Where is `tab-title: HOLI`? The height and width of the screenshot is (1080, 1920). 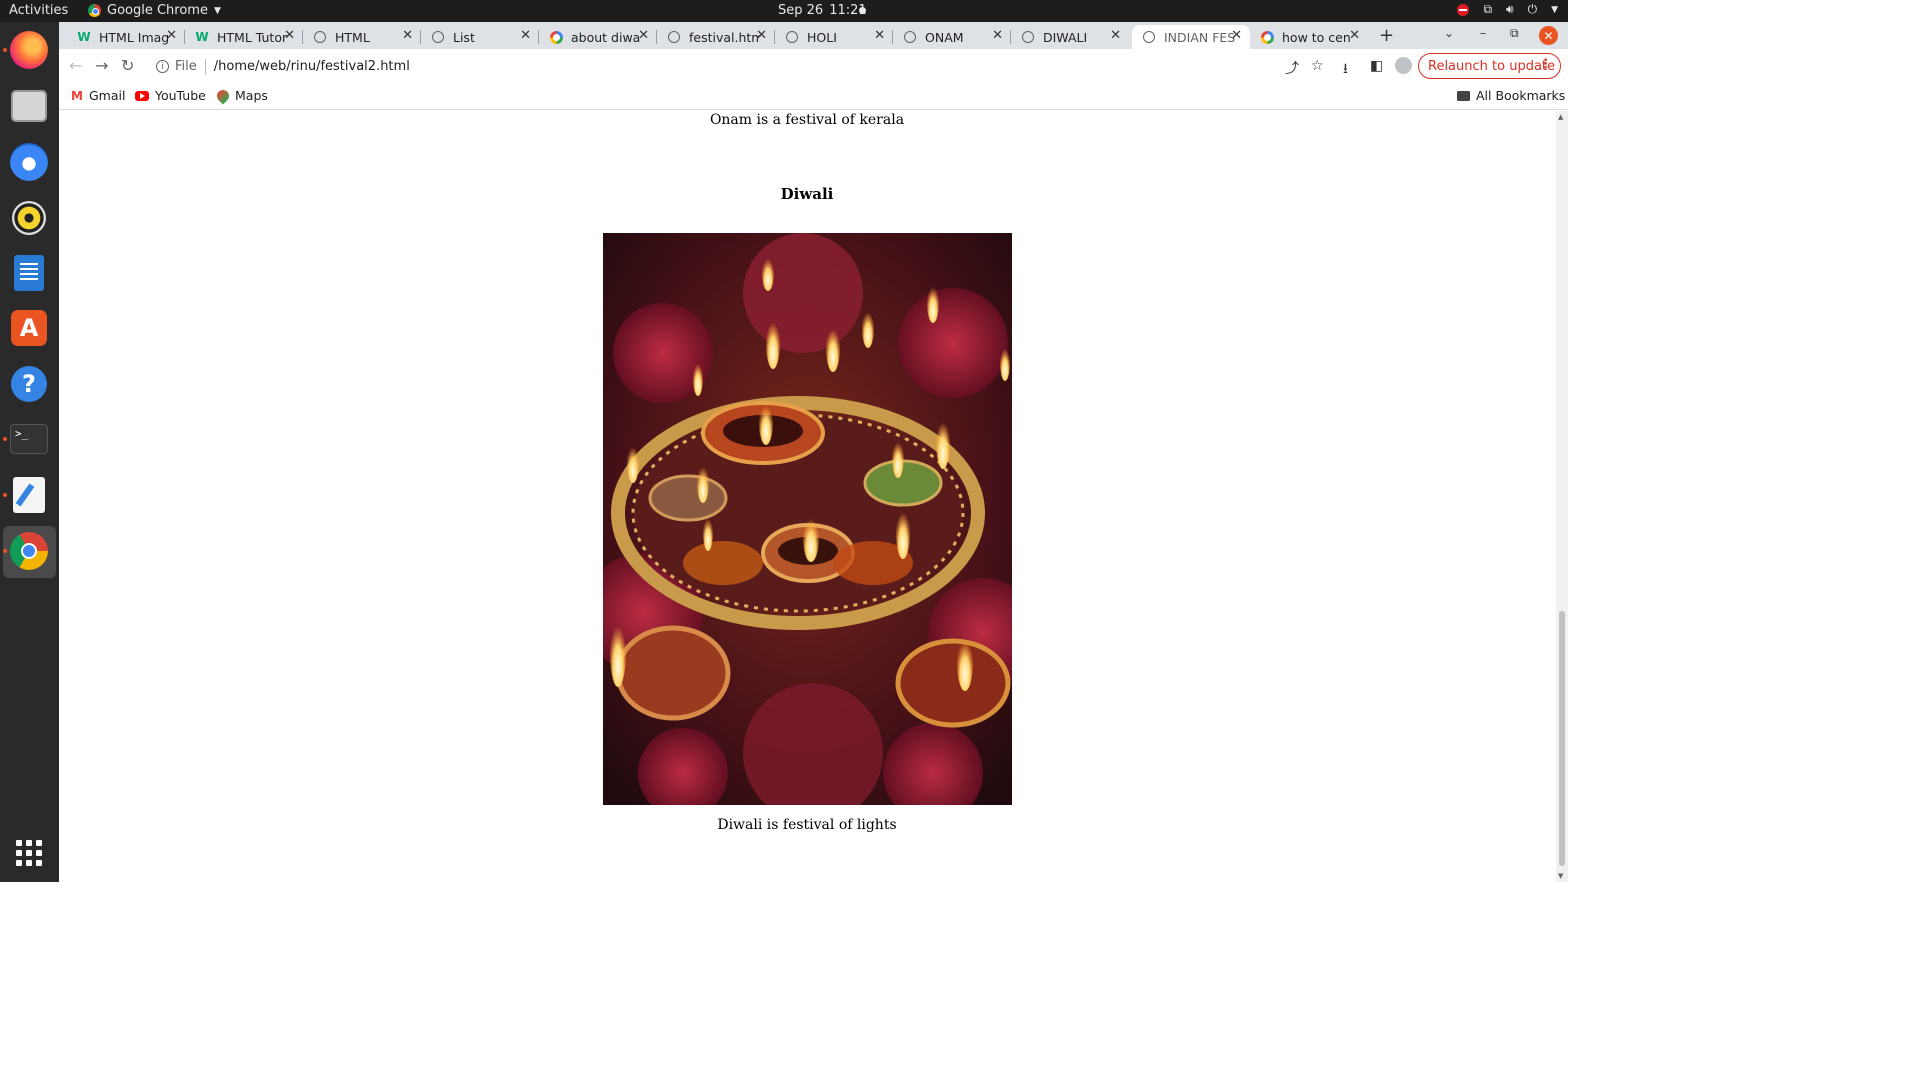 tab-title: HOLI is located at coordinates (822, 37).